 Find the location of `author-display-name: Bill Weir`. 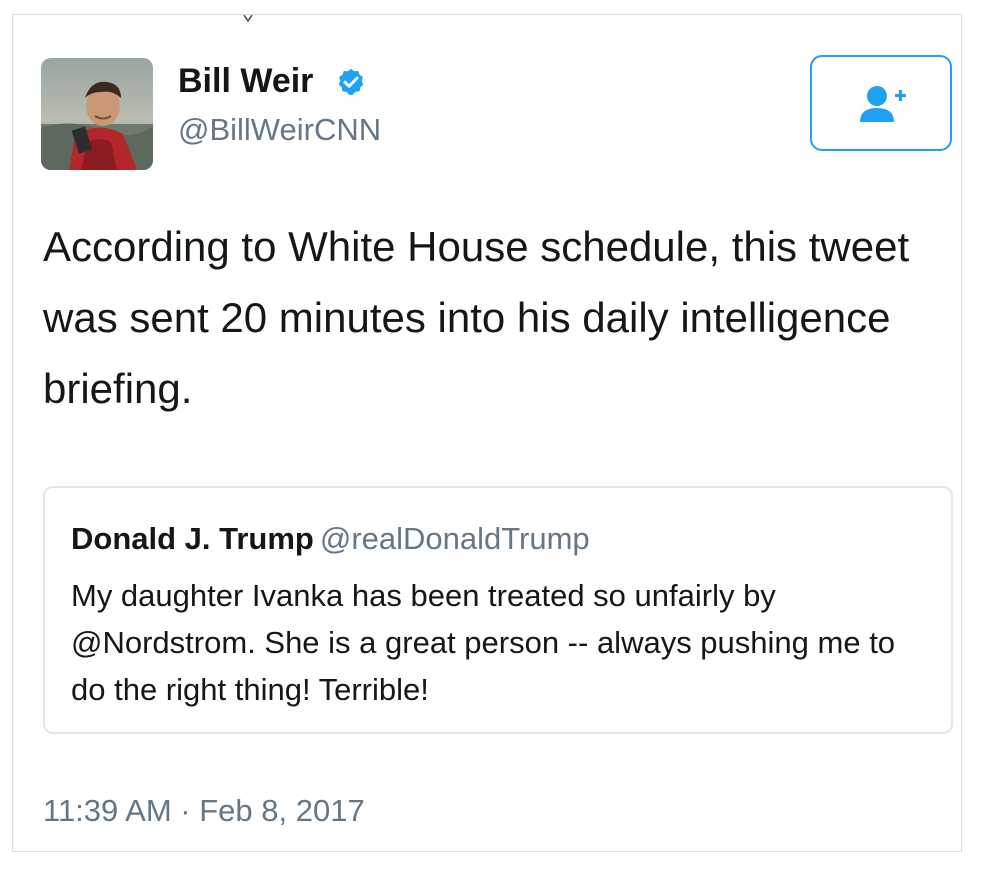

author-display-name: Bill Weir is located at coordinates (245, 81).